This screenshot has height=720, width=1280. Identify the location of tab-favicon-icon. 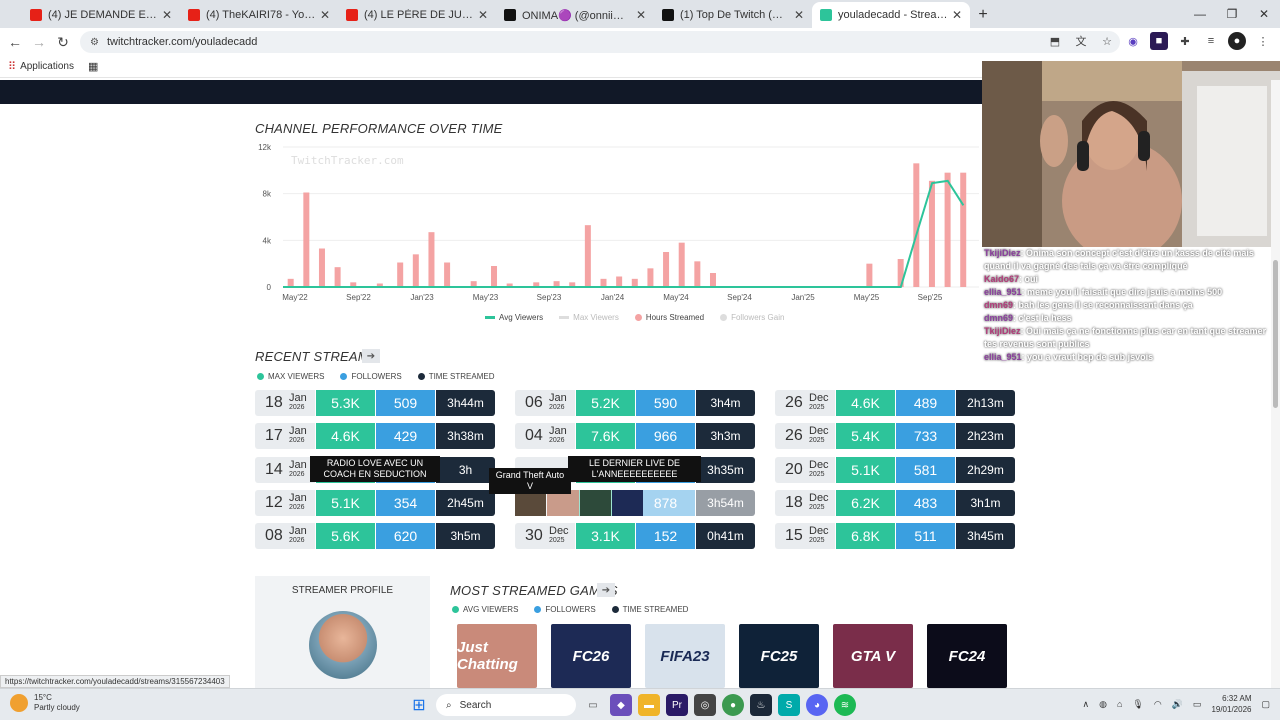
(826, 15).